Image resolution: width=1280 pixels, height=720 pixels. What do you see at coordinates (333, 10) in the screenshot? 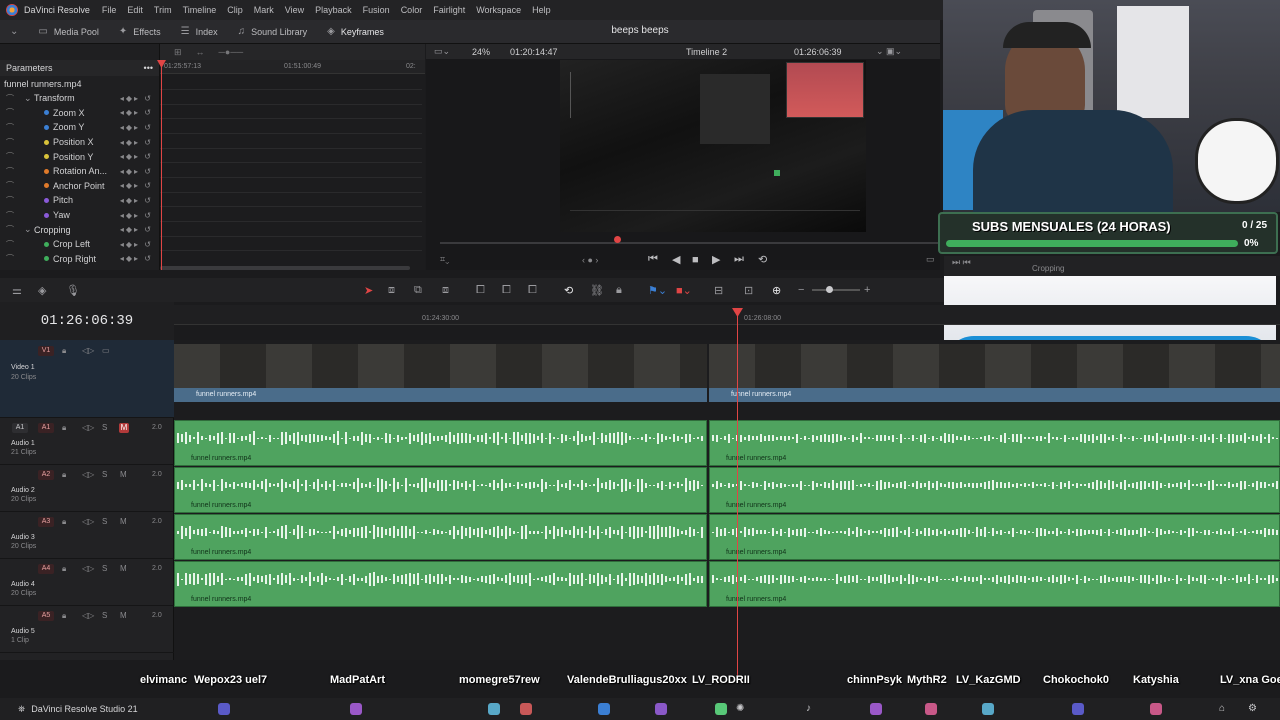
I see `menu-playback: Playback` at bounding box center [333, 10].